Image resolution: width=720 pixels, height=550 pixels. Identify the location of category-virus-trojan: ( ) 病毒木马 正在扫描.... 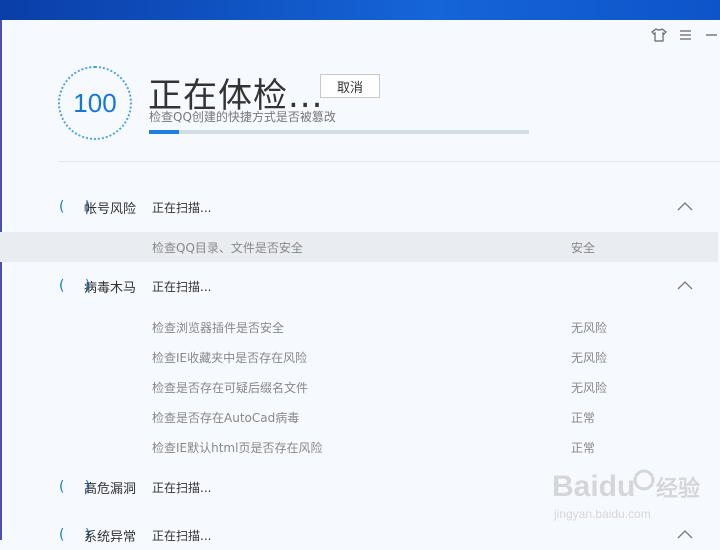
(359, 286).